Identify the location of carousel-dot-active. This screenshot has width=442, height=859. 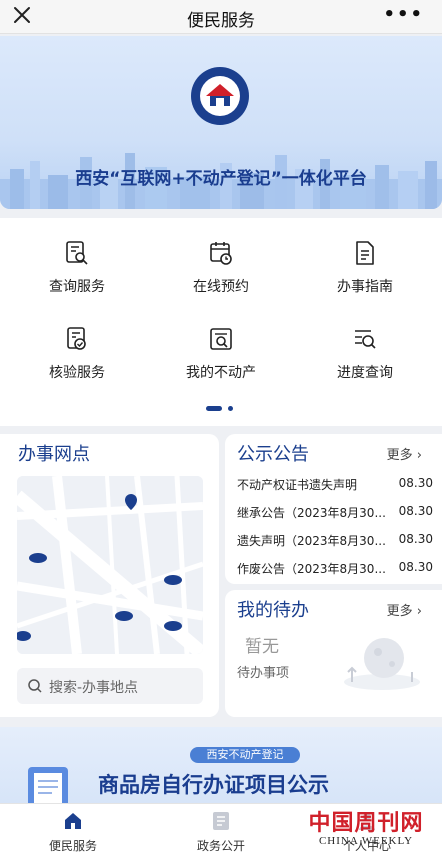
(214, 408).